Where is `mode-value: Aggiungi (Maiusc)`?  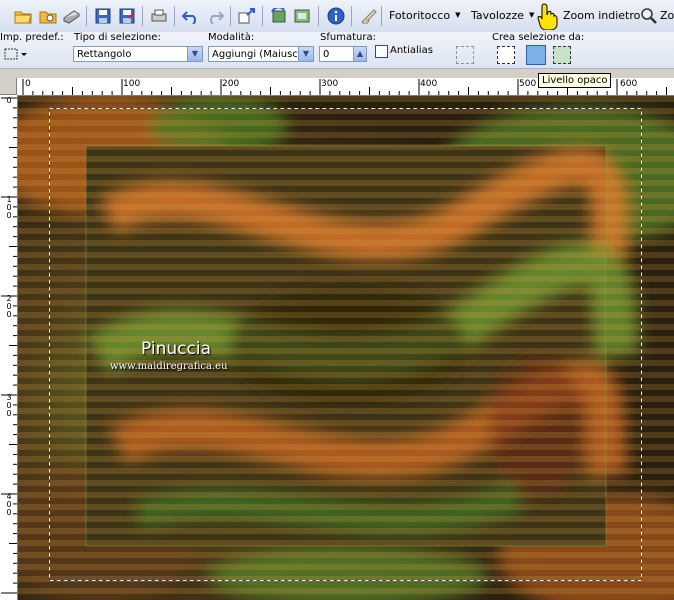 mode-value: Aggiungi (Maiusc) is located at coordinates (257, 54).